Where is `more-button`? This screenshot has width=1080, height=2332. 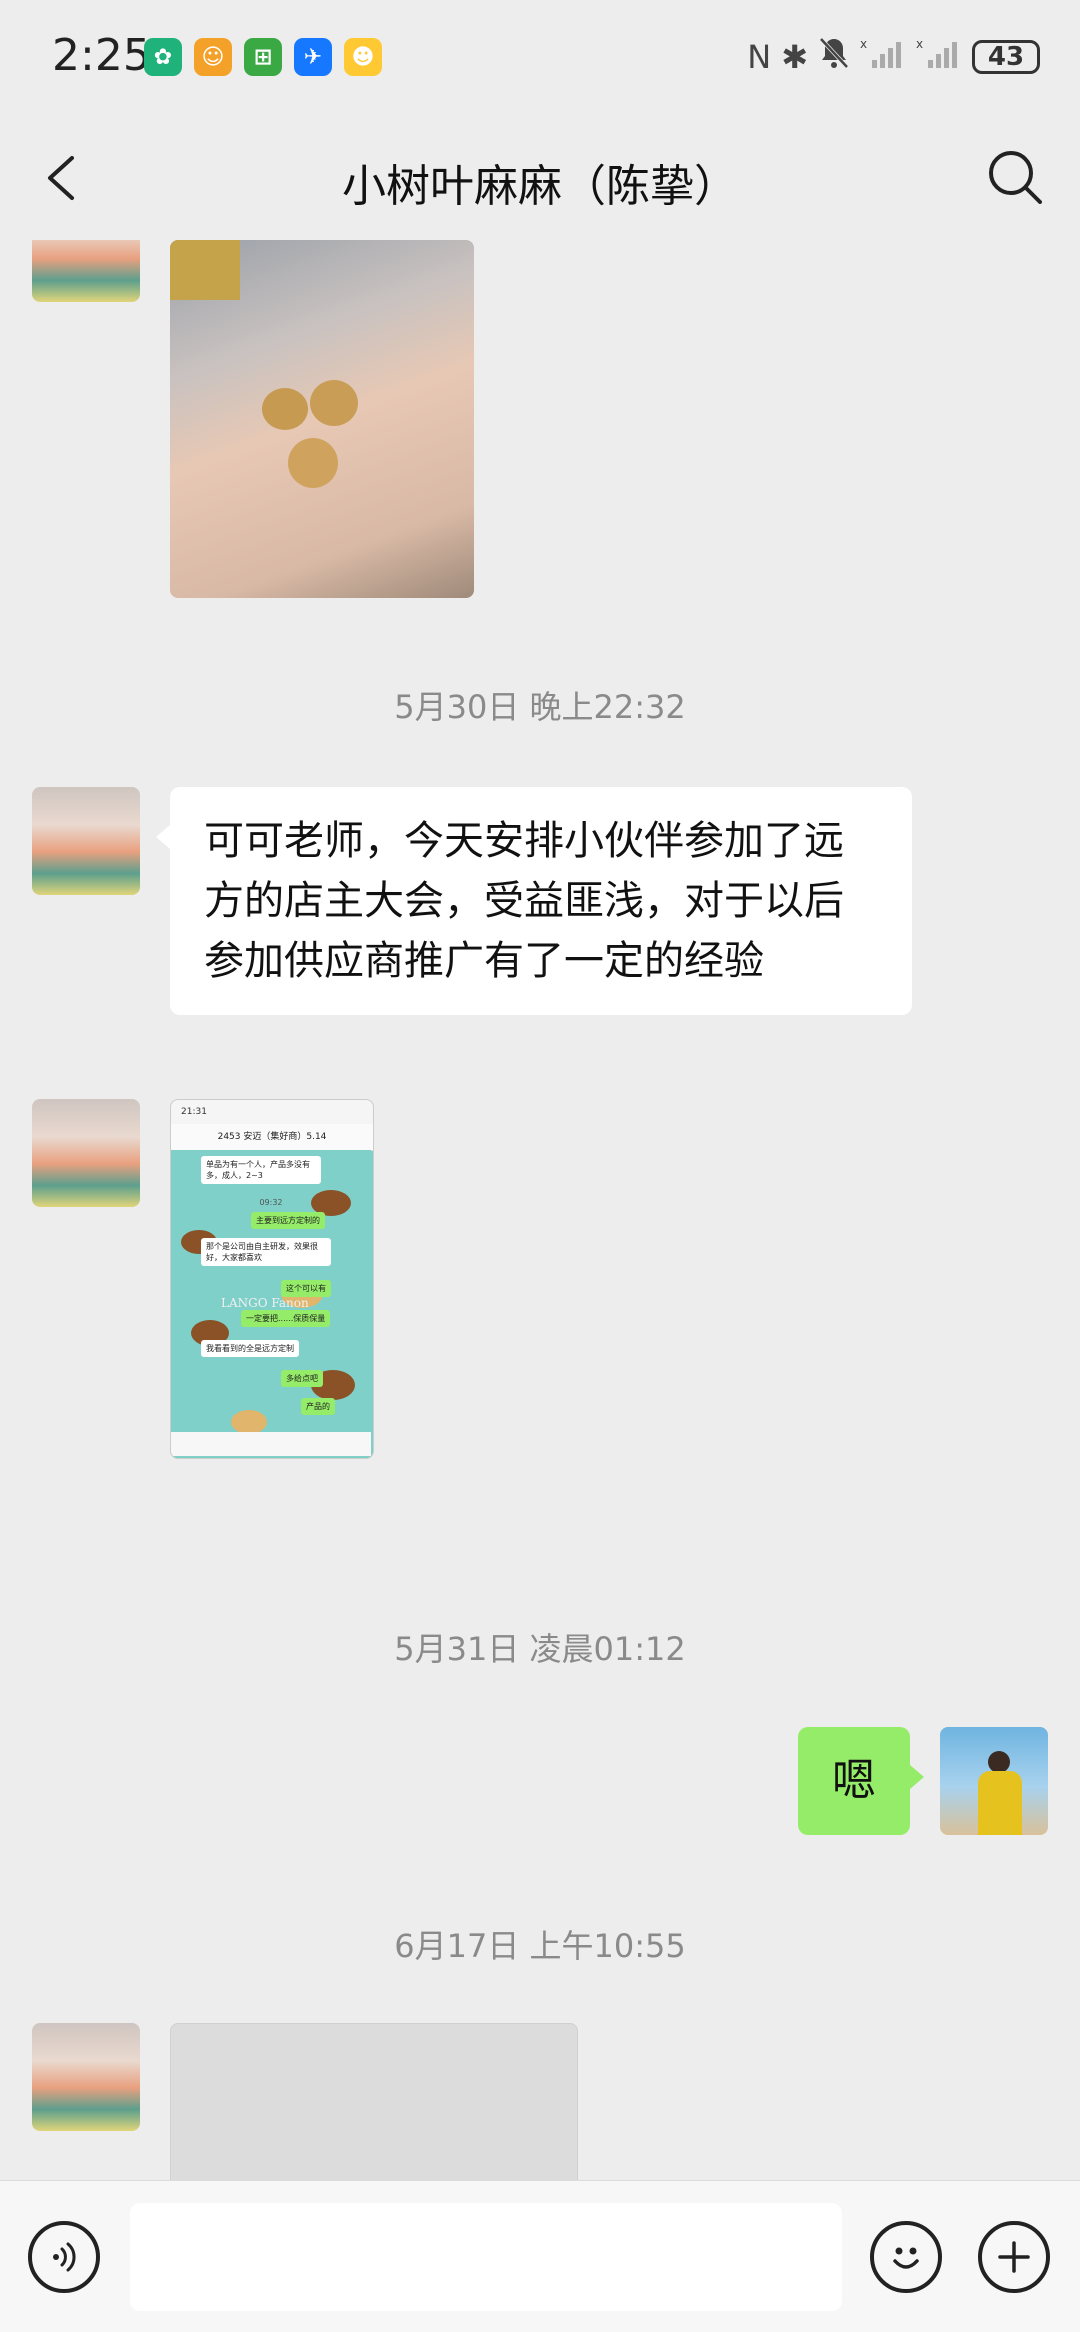
more-button is located at coordinates (1014, 2257).